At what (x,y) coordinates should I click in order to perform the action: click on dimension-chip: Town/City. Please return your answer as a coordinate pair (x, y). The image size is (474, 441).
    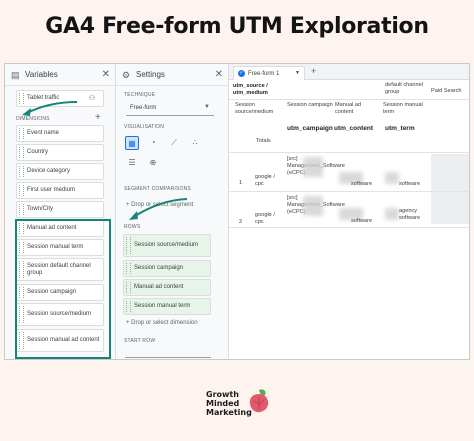
    Looking at the image, I should click on (60, 209).